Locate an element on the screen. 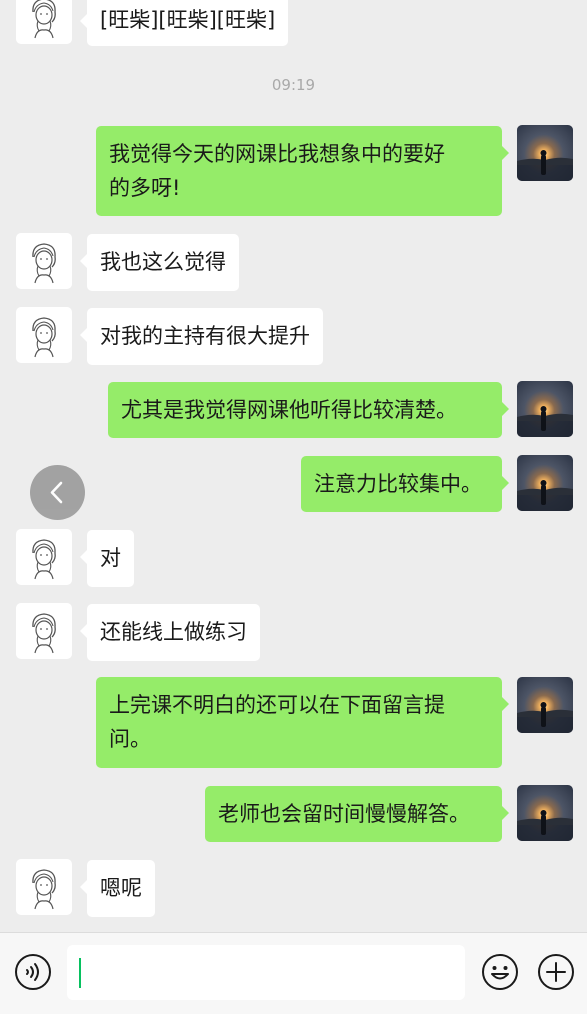 The width and height of the screenshot is (587, 1014). message-bubble-incoming: 还能线上做练习 is located at coordinates (170, 632).